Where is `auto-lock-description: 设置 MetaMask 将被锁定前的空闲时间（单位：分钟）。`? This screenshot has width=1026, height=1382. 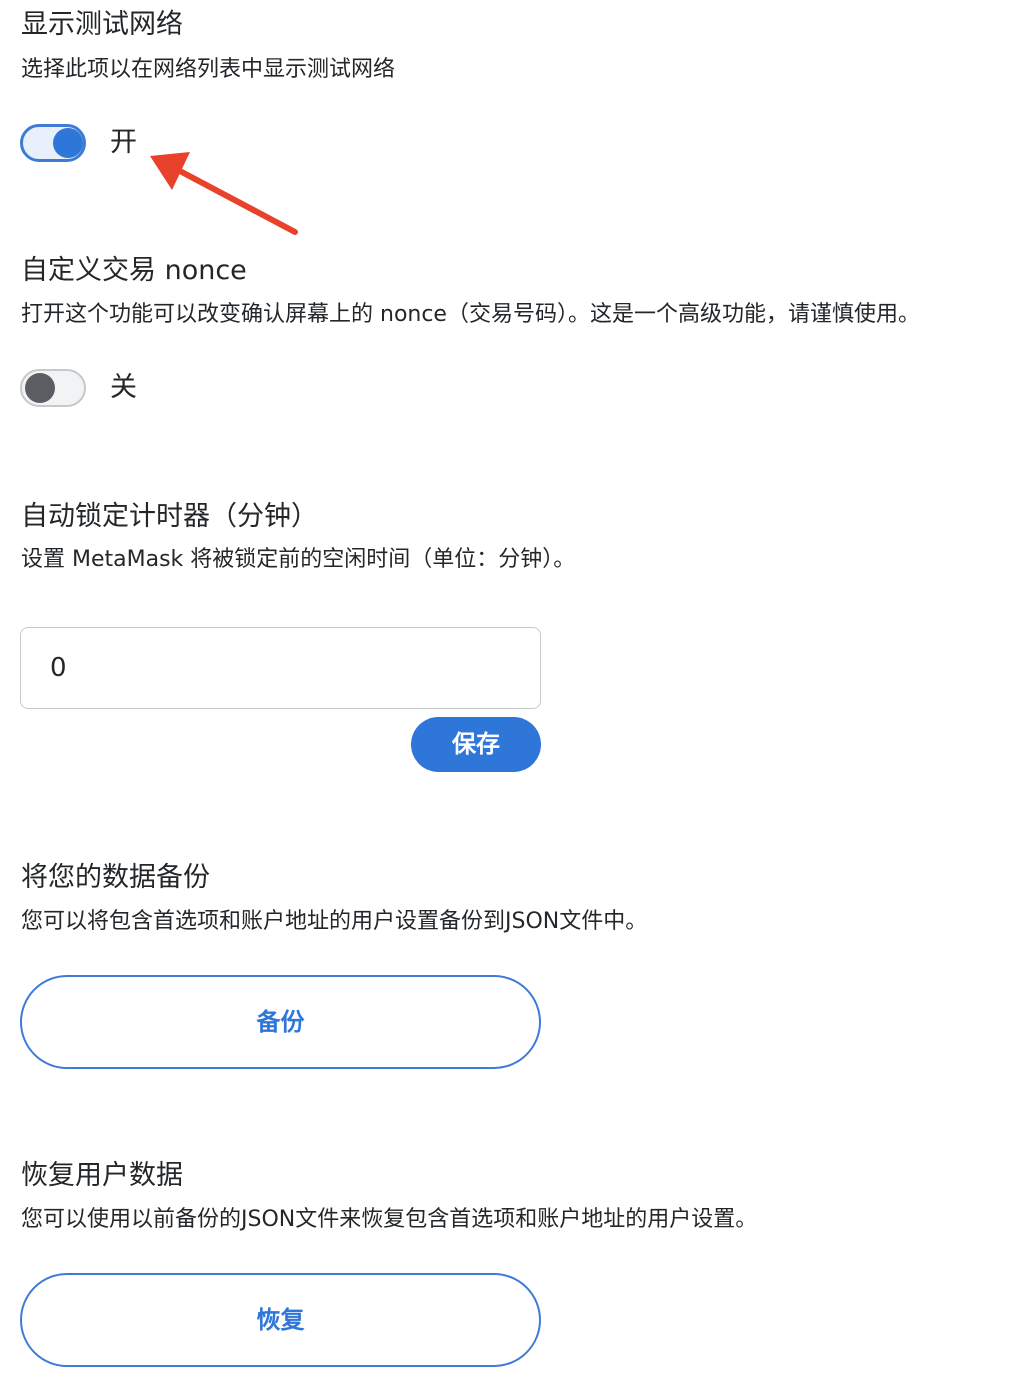
auto-lock-description: 设置 MetaMask 将被锁定前的空闲时间（单位：分钟）。 is located at coordinates (298, 559).